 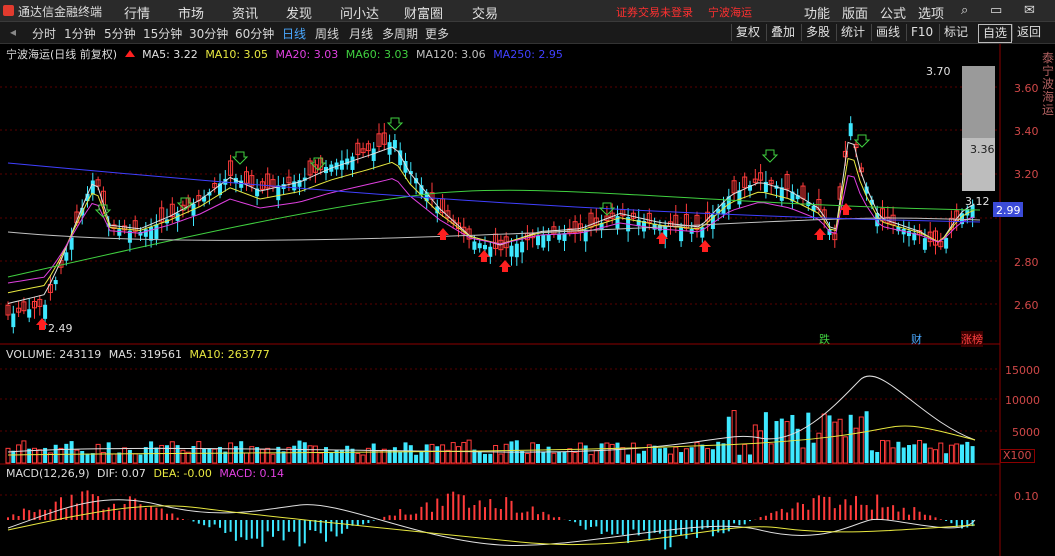 What do you see at coordinates (42, 324) in the screenshot?
I see `buy-signal-icon` at bounding box center [42, 324].